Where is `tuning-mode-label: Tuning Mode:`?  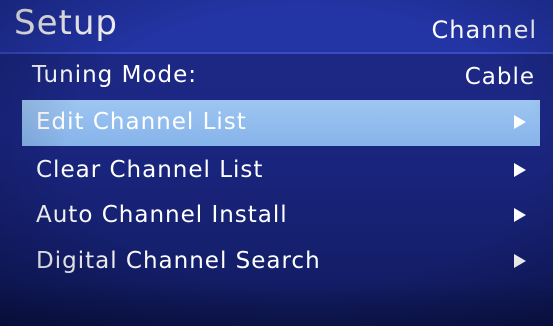
tuning-mode-label: Tuning Mode: is located at coordinates (115, 75).